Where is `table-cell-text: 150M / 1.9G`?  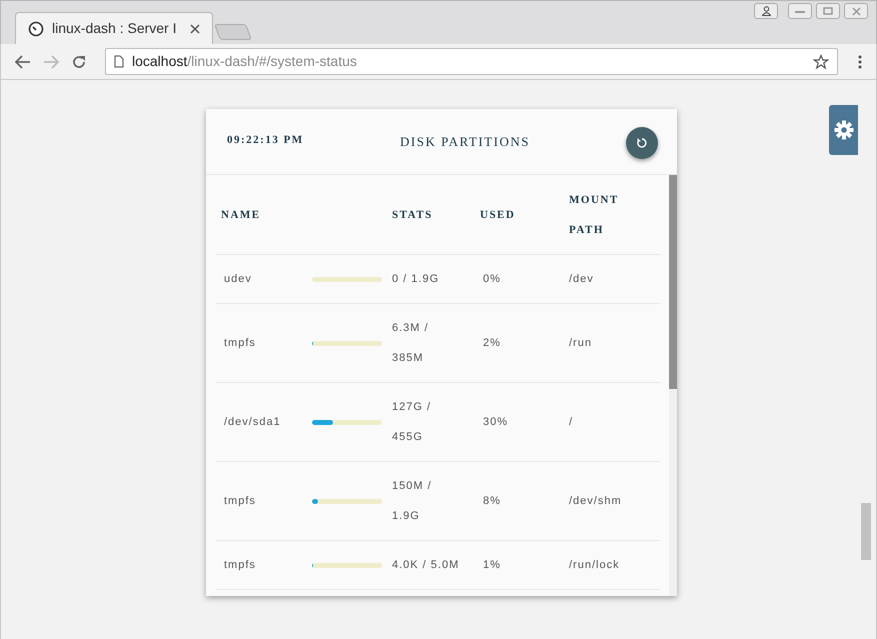 table-cell-text: 150M / 1.9G is located at coordinates (412, 501).